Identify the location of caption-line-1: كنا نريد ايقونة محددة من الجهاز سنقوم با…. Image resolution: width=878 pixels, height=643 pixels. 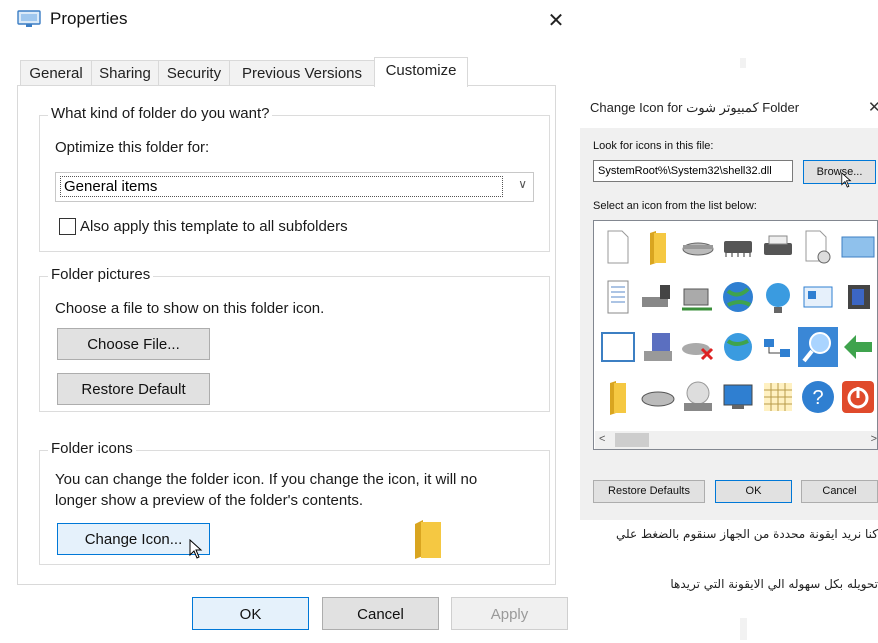
(747, 534).